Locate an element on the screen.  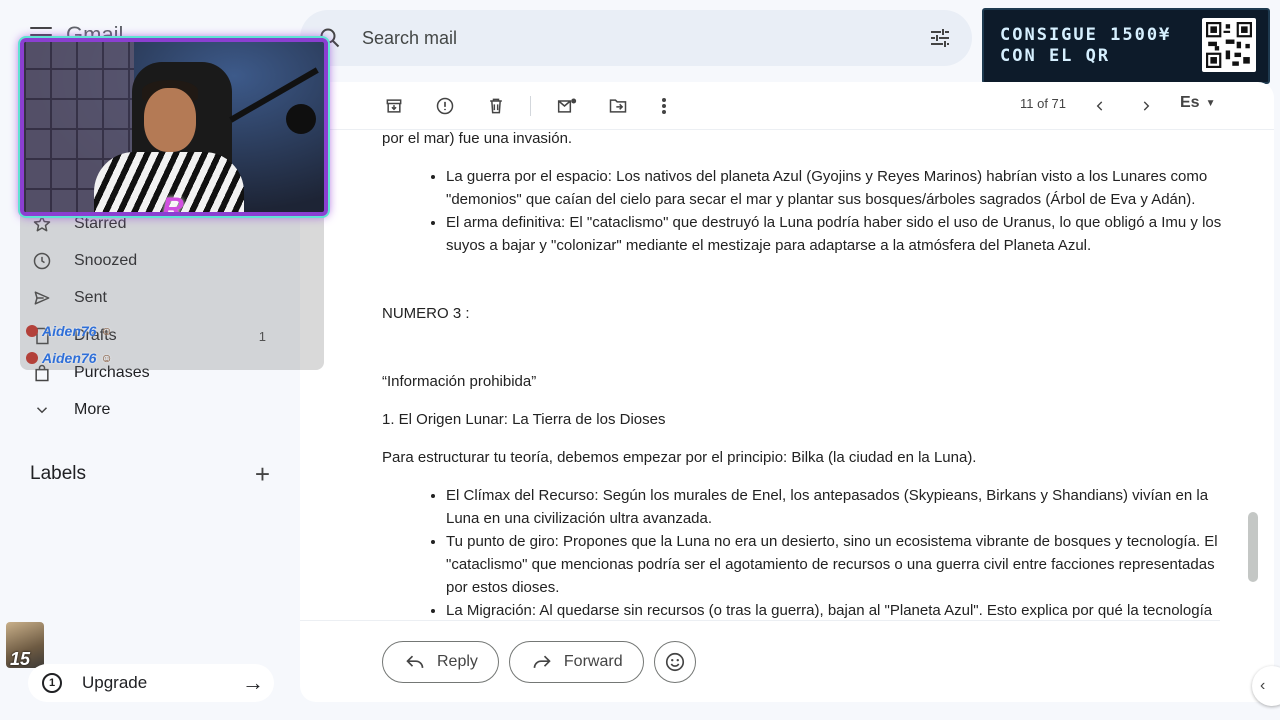
forward-button: Forward is located at coordinates (576, 662).